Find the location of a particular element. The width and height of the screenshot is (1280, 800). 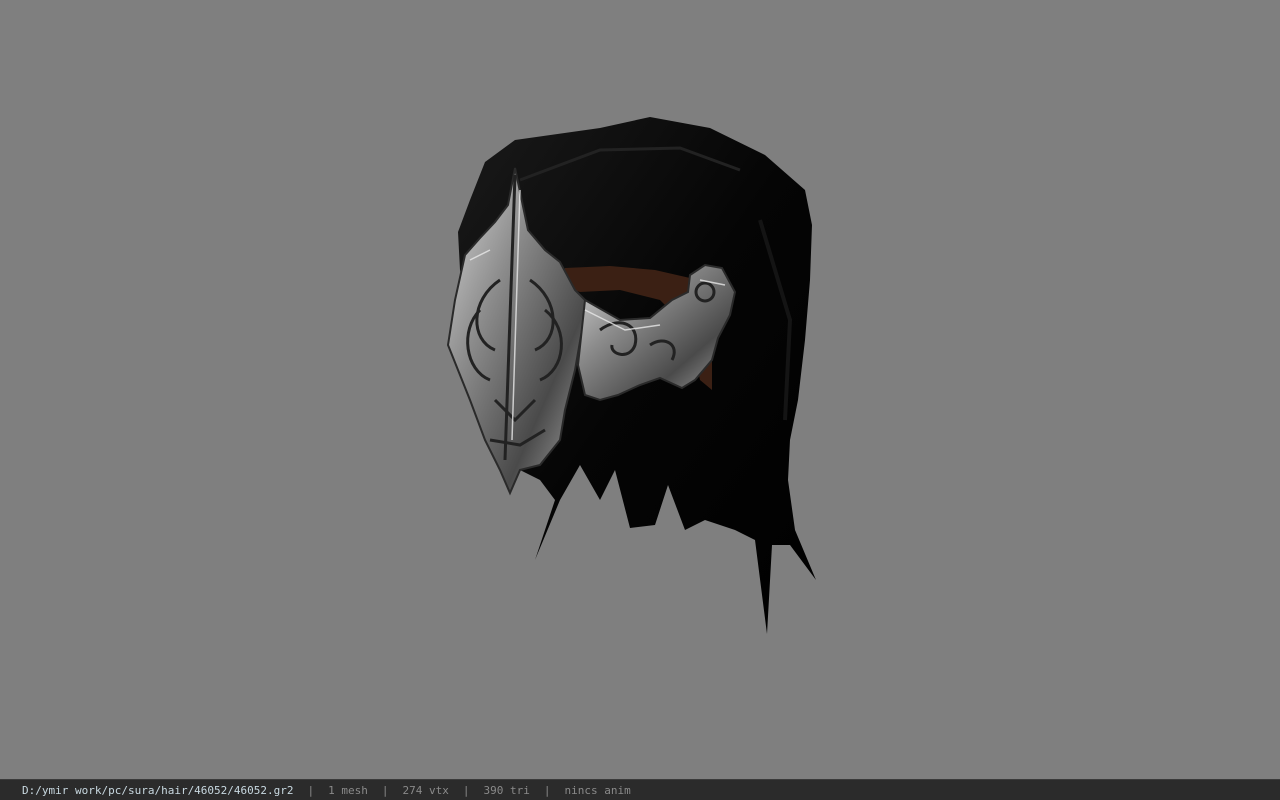

triangle-count: 390 tri is located at coordinates (506, 790).